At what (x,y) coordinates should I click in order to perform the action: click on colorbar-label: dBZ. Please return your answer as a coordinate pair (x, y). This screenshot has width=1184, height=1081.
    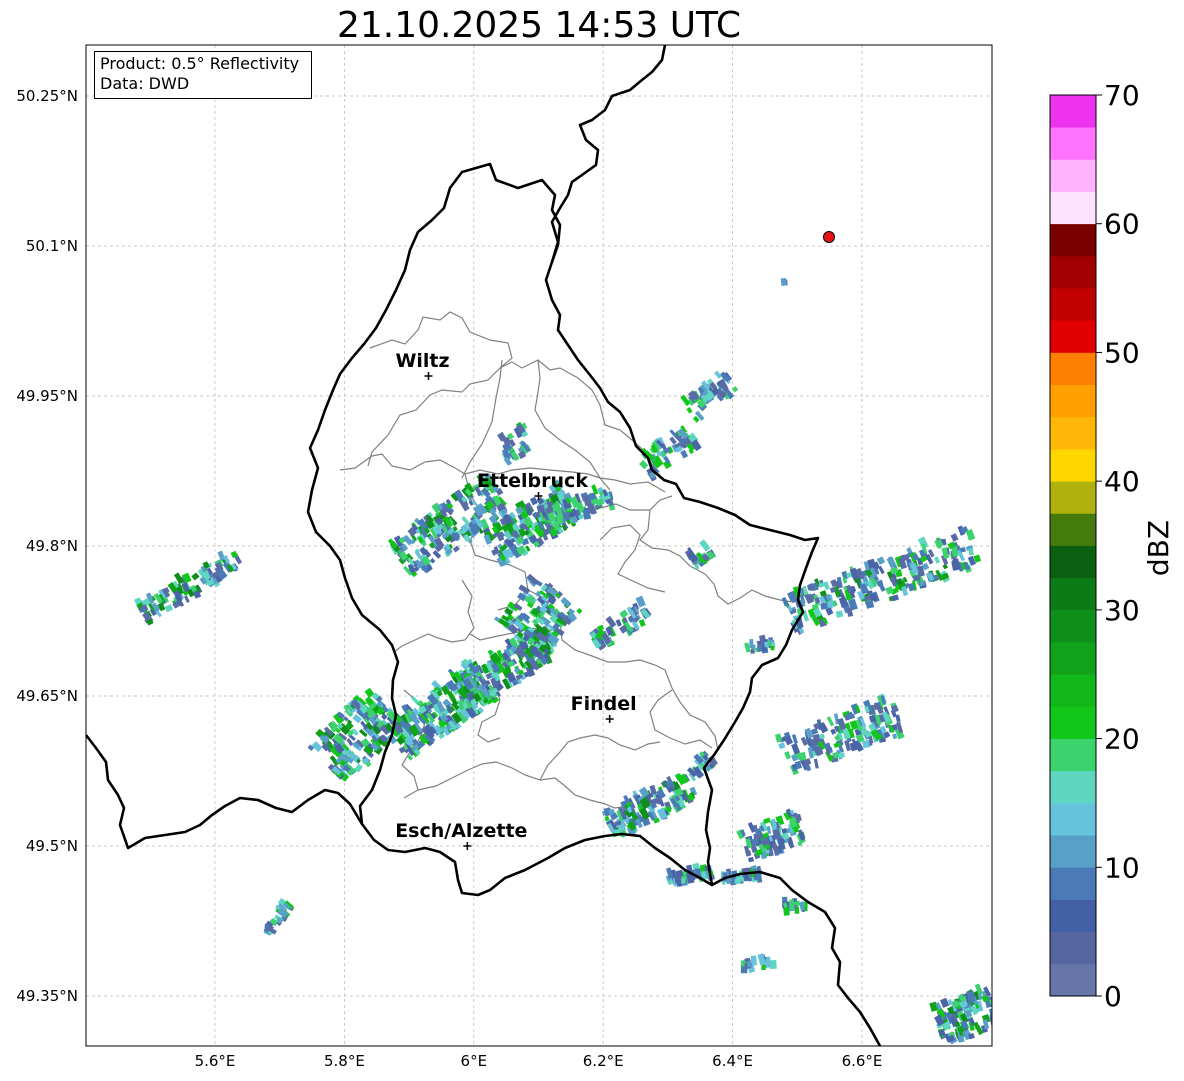
    Looking at the image, I should click on (1158, 548).